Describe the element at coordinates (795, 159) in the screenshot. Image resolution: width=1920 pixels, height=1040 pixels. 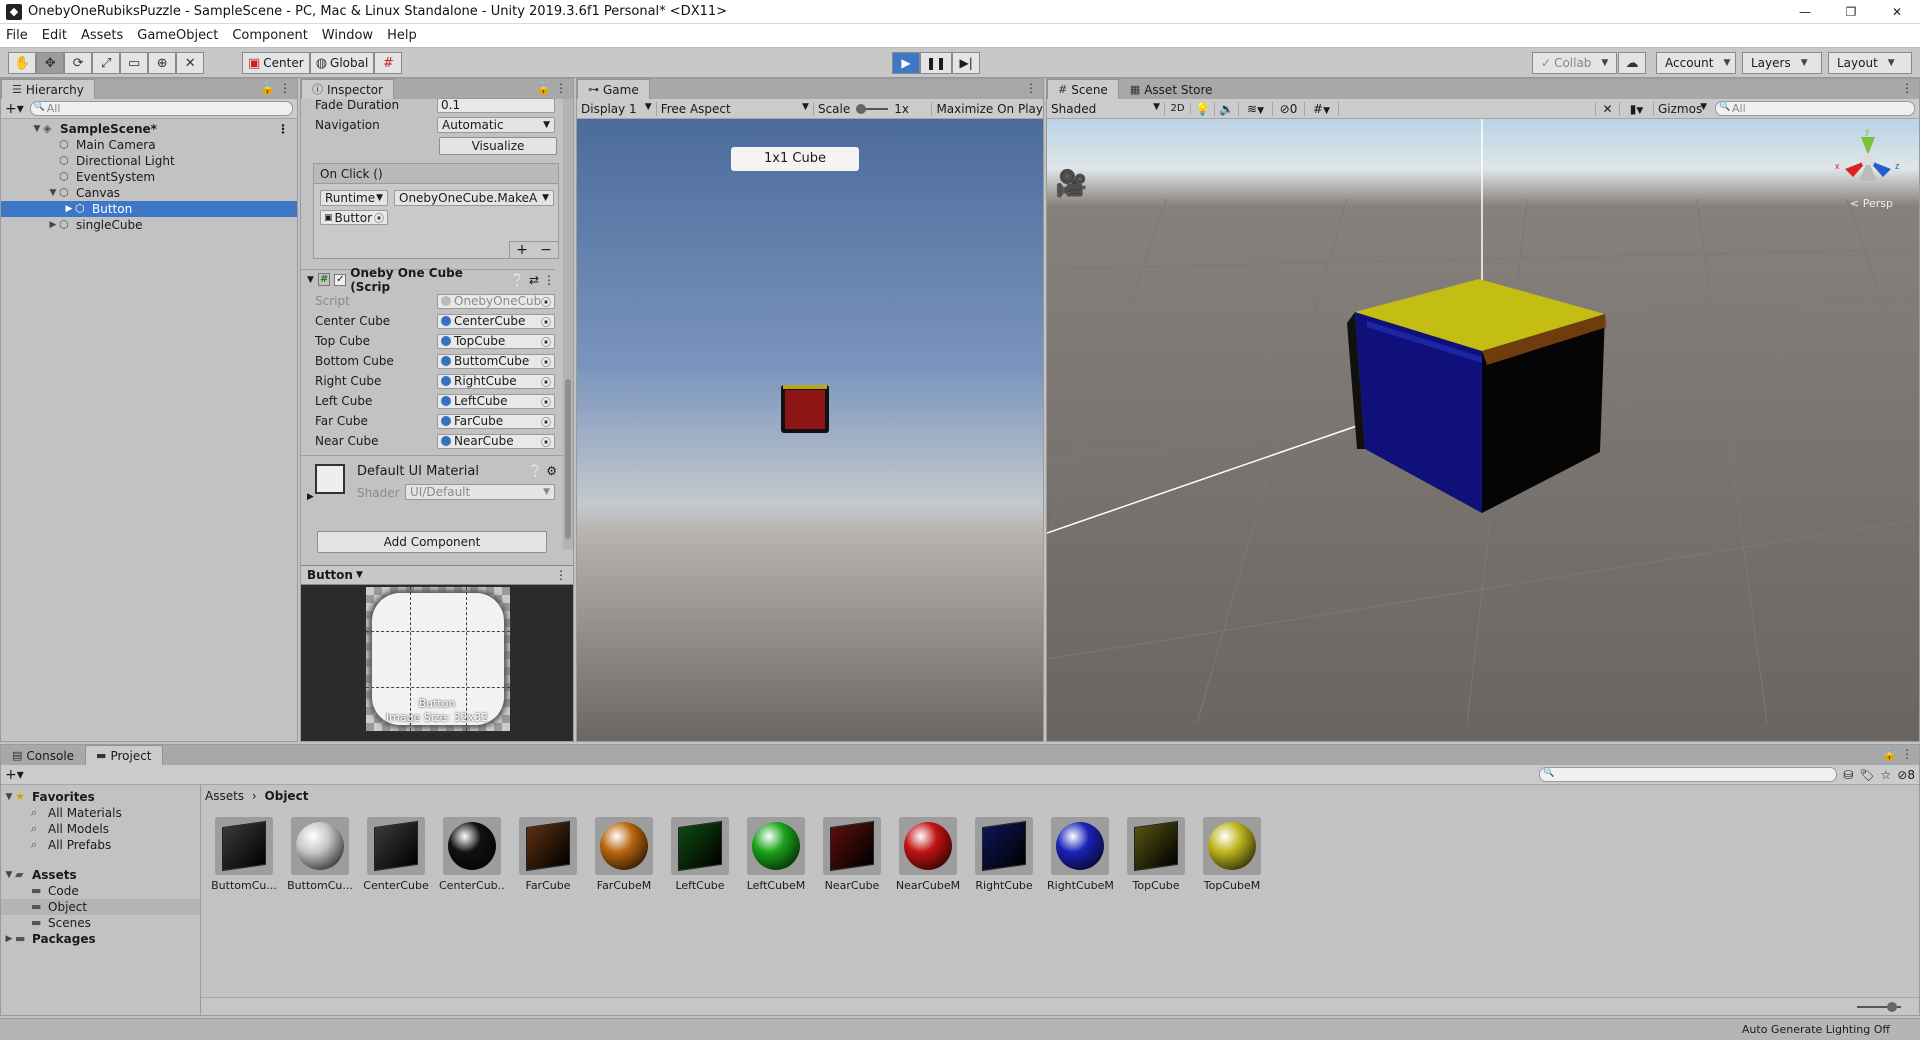
I see `game-ui-button: 1x1 Cube` at that location.